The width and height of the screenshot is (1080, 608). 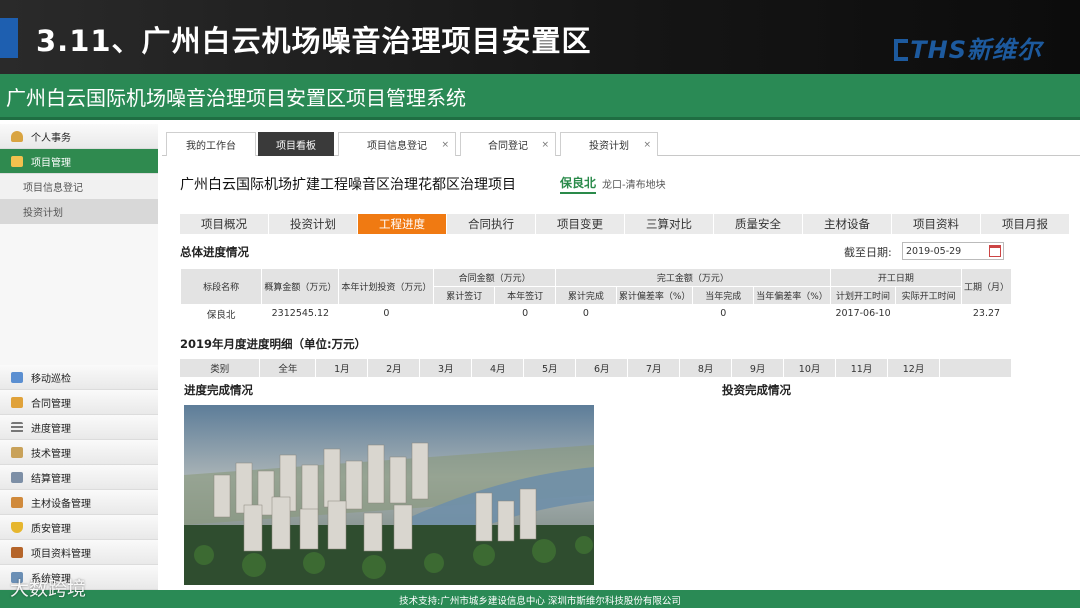 What do you see at coordinates (51, 404) in the screenshot?
I see `sidebar-item-label: 合同管理` at bounding box center [51, 404].